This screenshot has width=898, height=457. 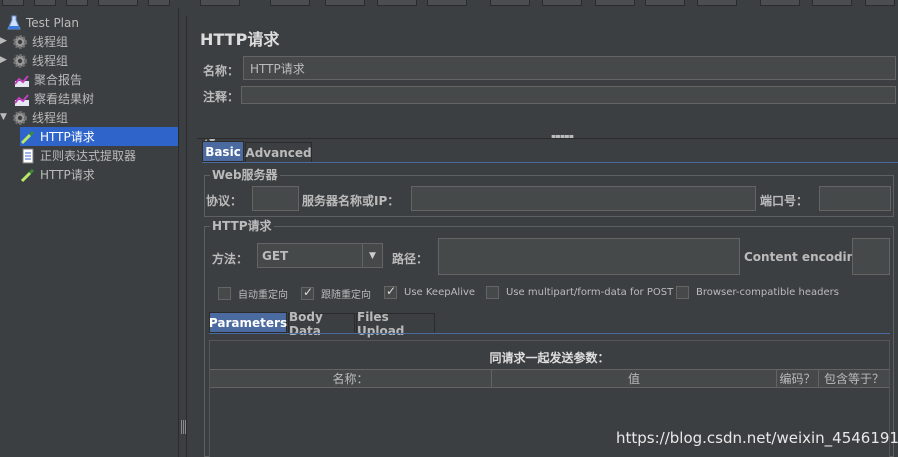 I want to click on comment-field, so click(x=568, y=95).